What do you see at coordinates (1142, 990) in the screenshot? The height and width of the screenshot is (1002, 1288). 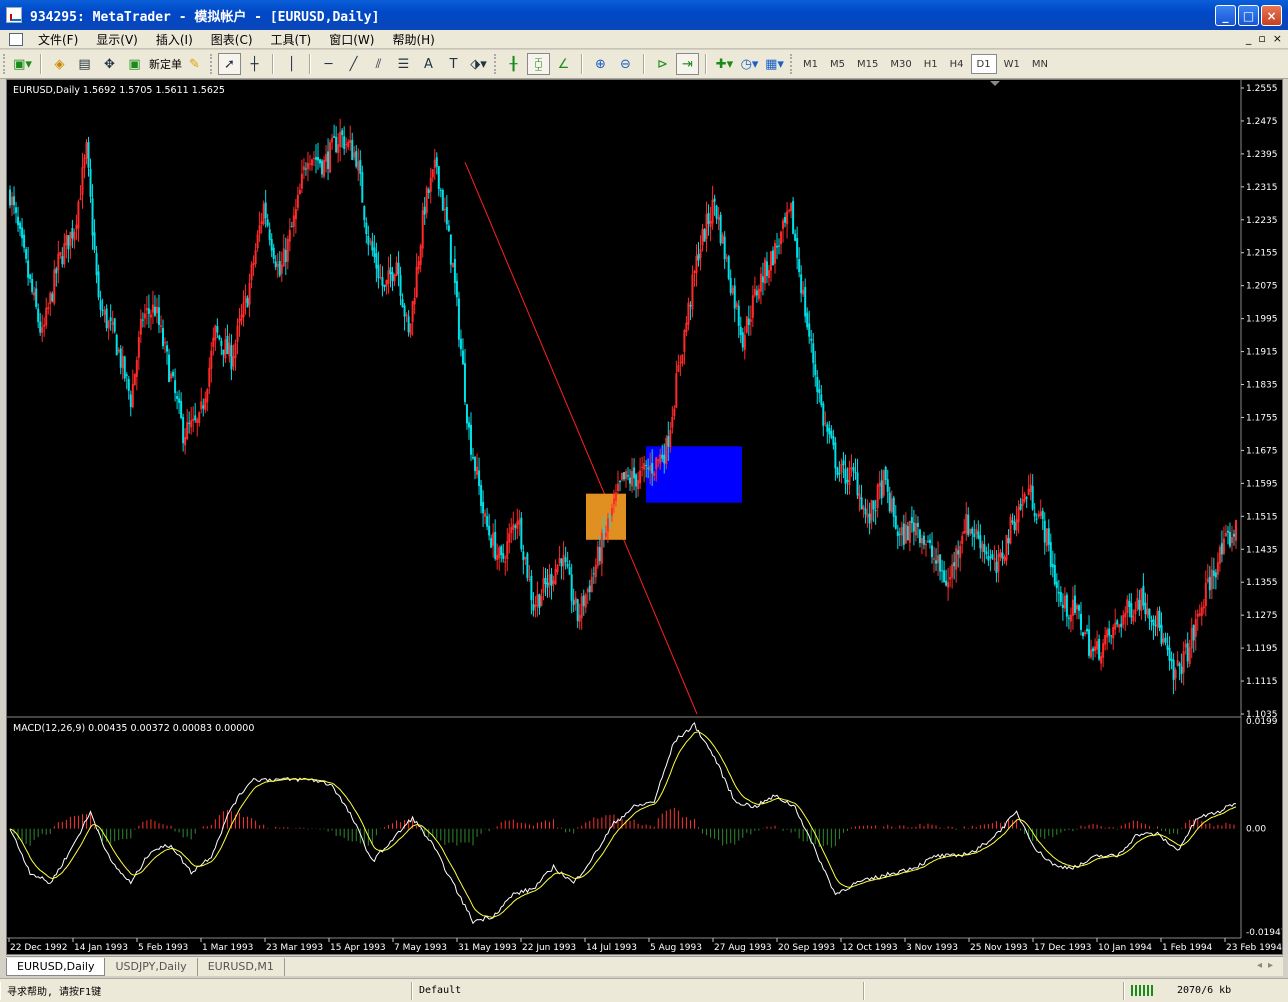 I see `connection-bars-icon` at bounding box center [1142, 990].